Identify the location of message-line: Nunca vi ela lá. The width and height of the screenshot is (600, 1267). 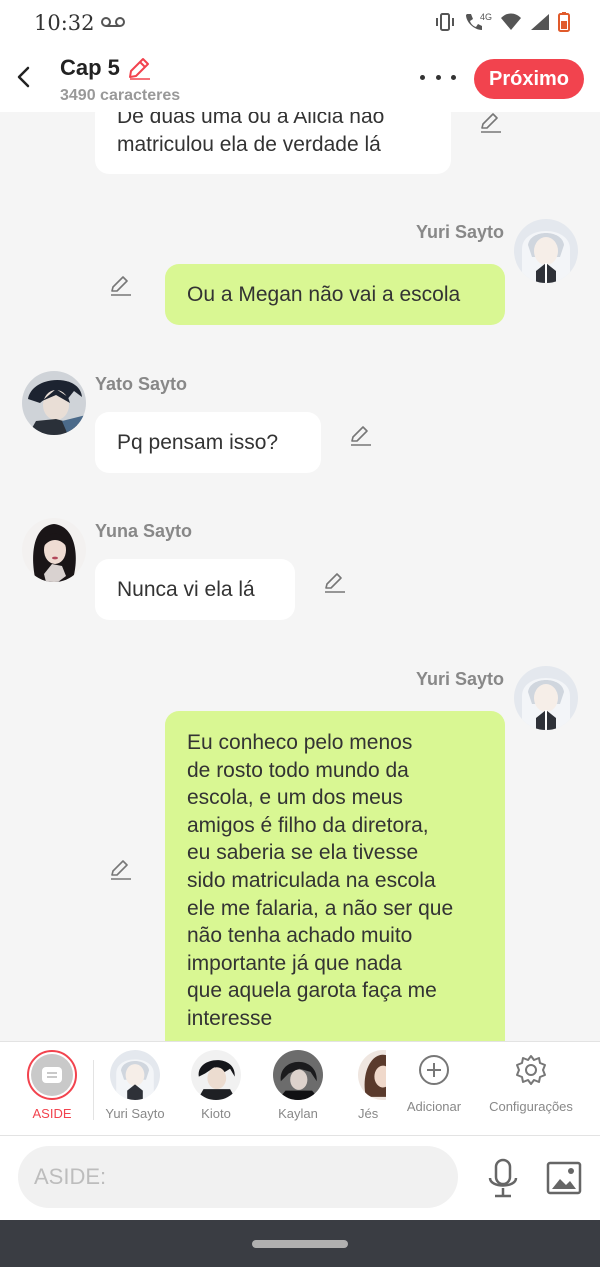
(186, 589).